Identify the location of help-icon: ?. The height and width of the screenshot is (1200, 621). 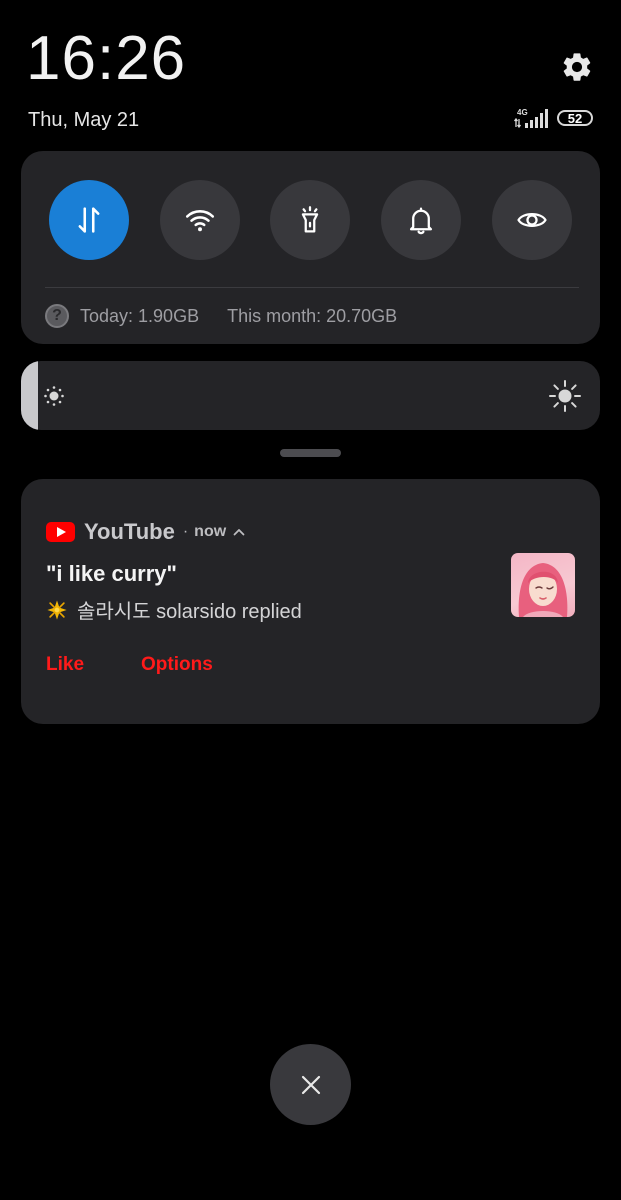
(57, 316).